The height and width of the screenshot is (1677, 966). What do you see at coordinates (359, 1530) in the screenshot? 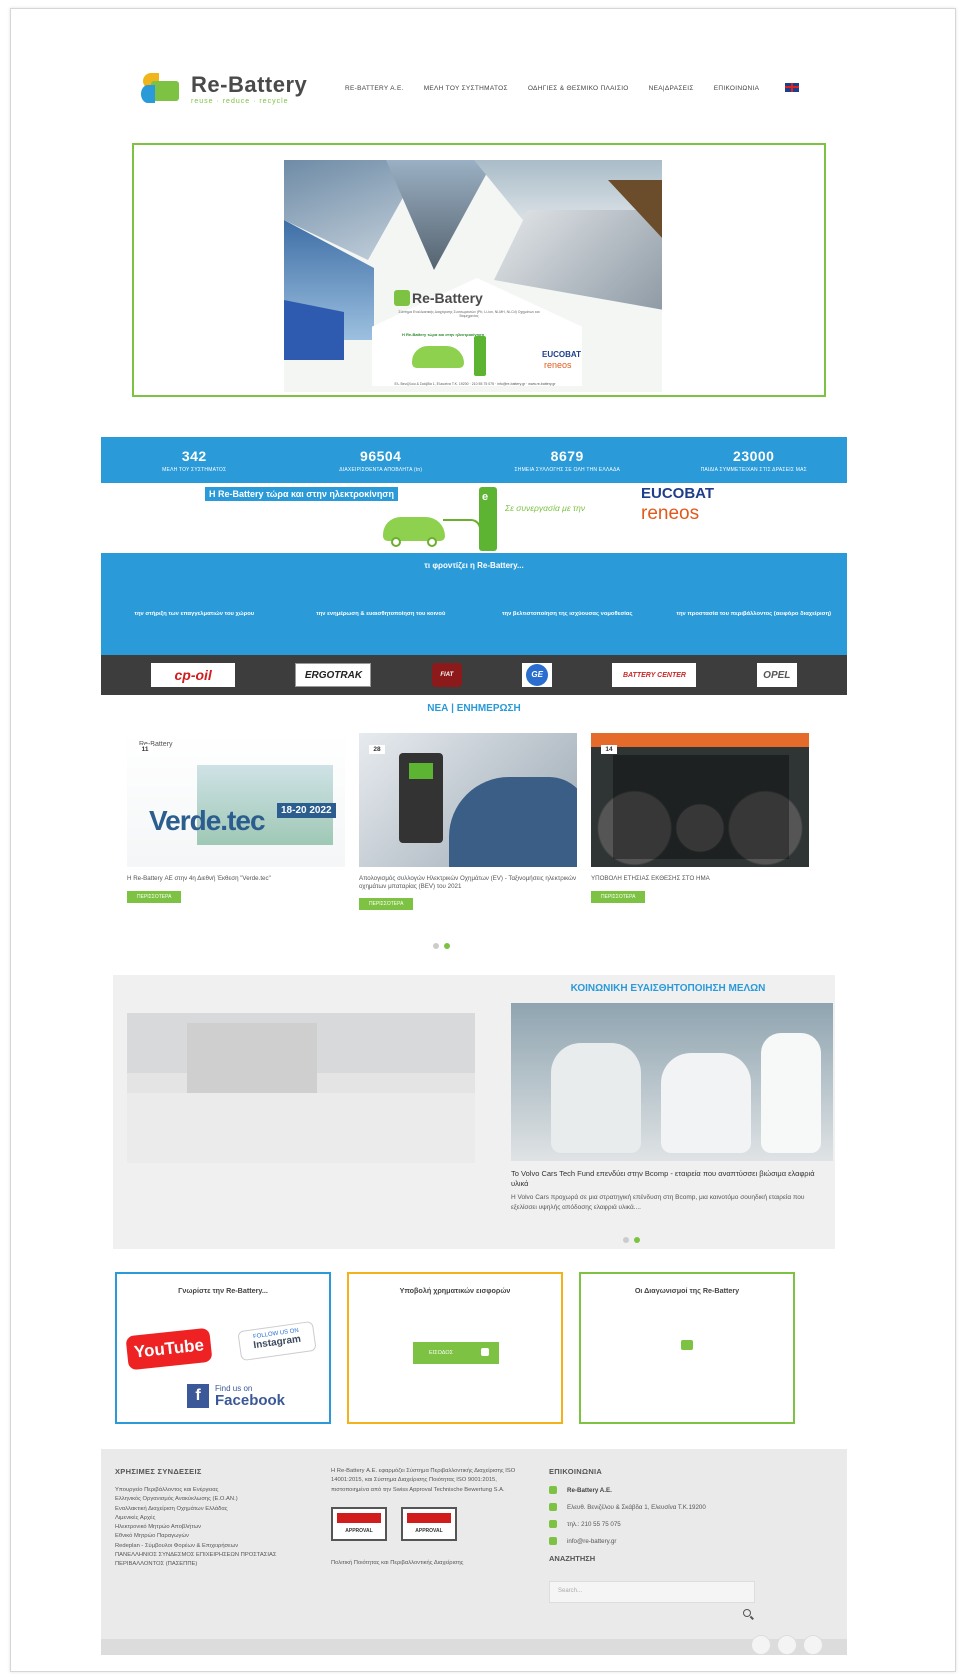
I see `swiss-sub: APPROVAL` at bounding box center [359, 1530].